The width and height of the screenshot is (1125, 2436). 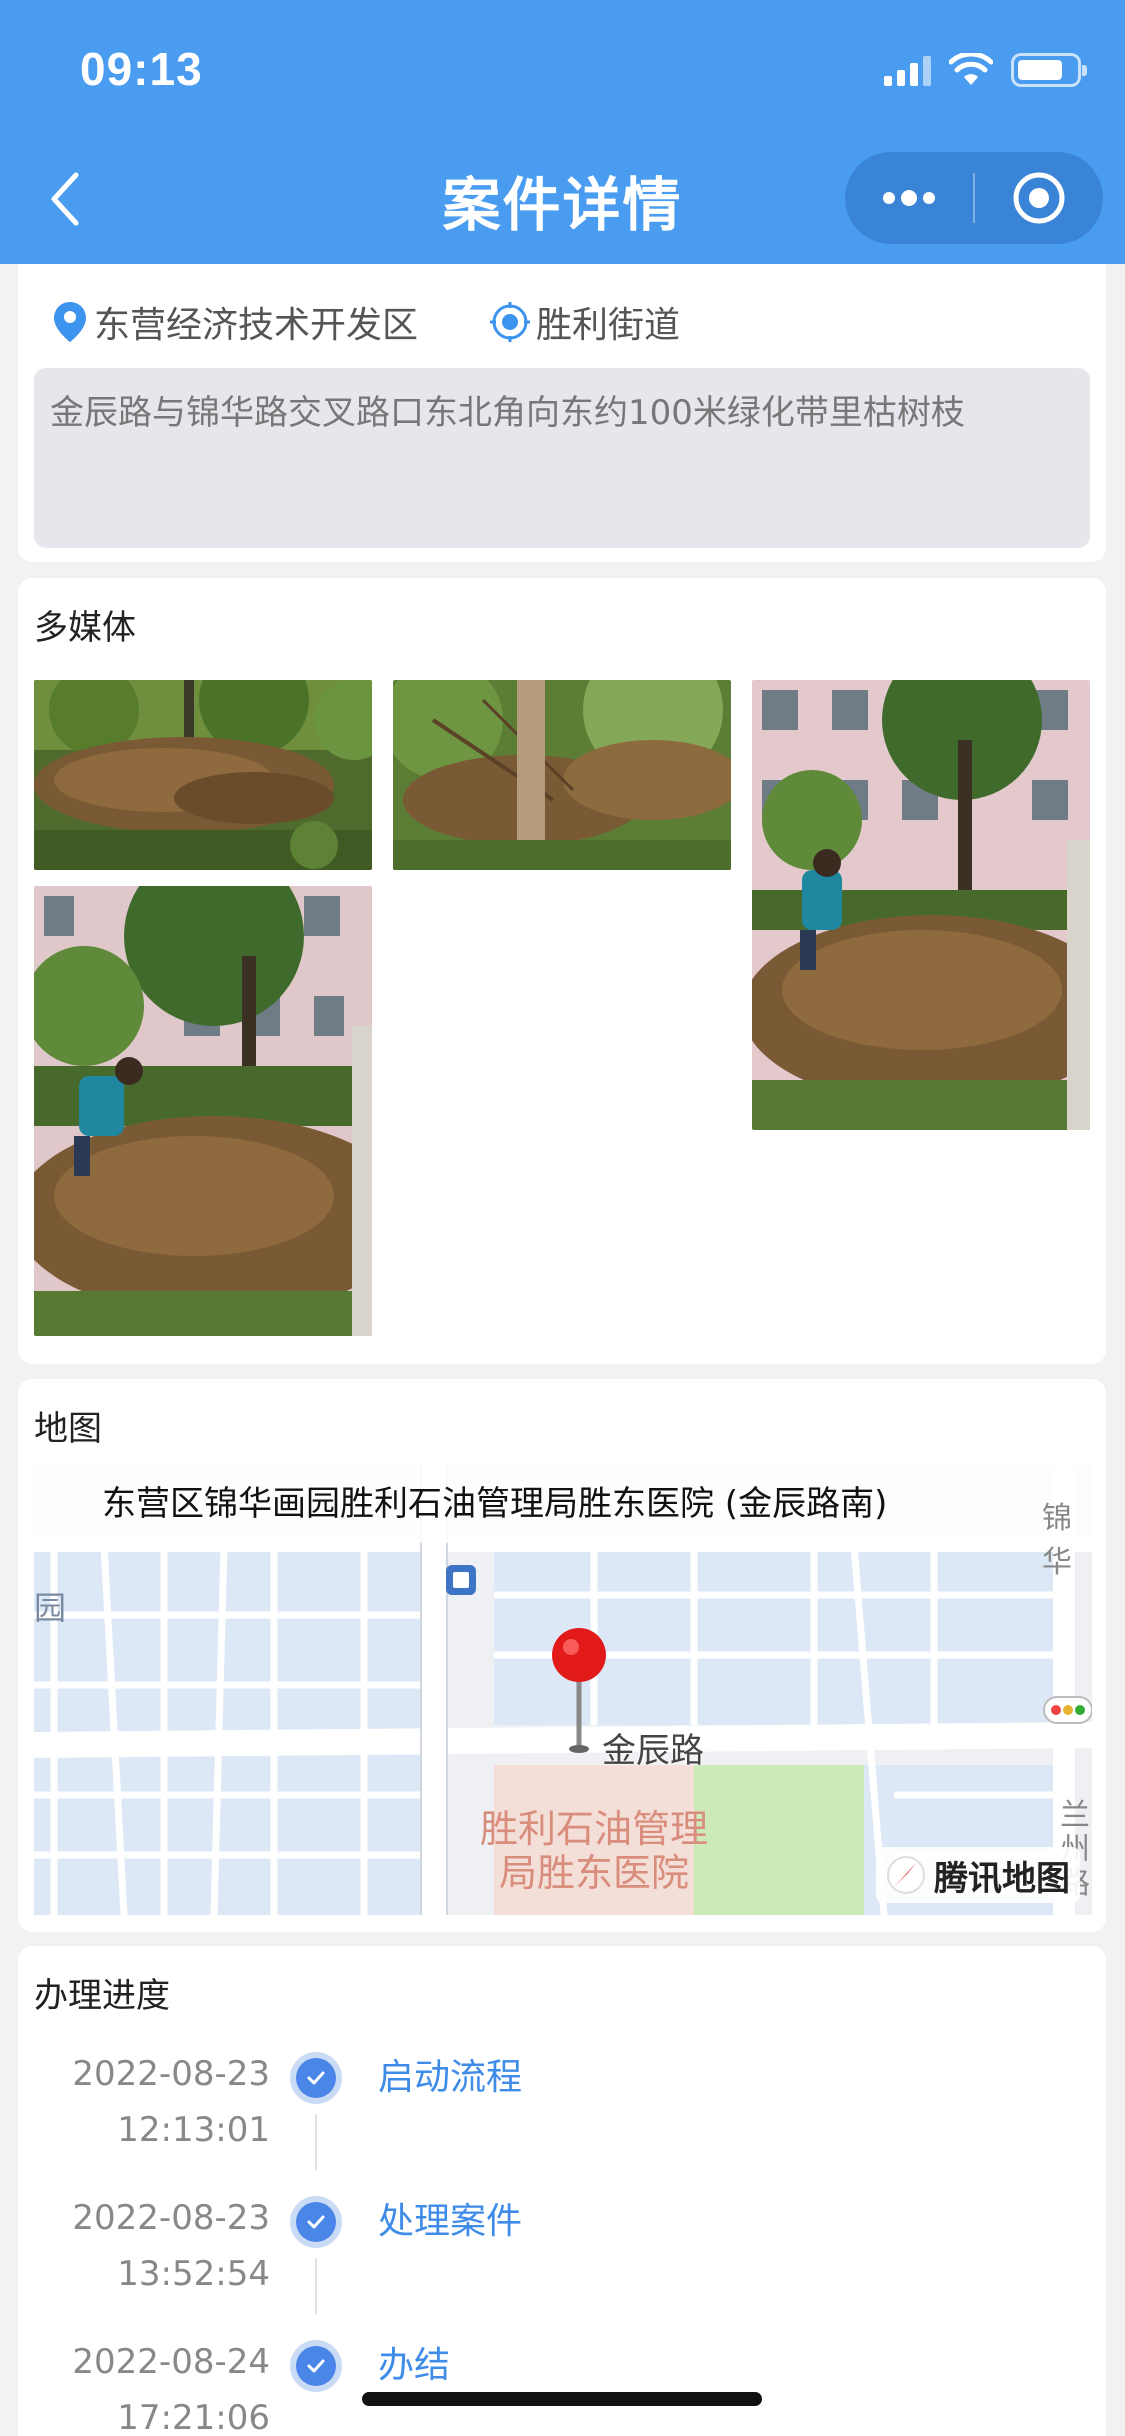 What do you see at coordinates (171, 2362) in the screenshot?
I see `step-date: 2022-08-24` at bounding box center [171, 2362].